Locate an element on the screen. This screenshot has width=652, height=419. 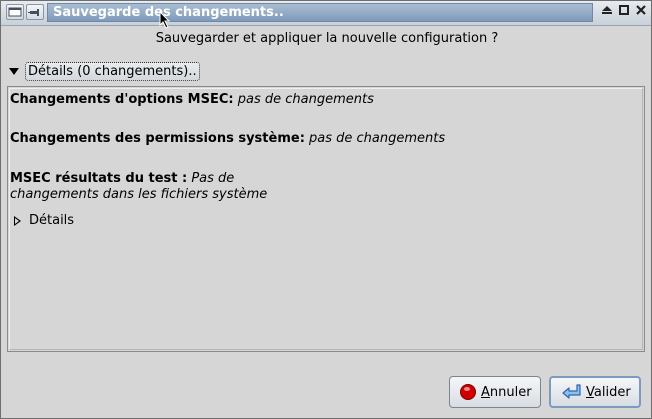
details-expander: Détails (0 changements).. is located at coordinates (103, 71).